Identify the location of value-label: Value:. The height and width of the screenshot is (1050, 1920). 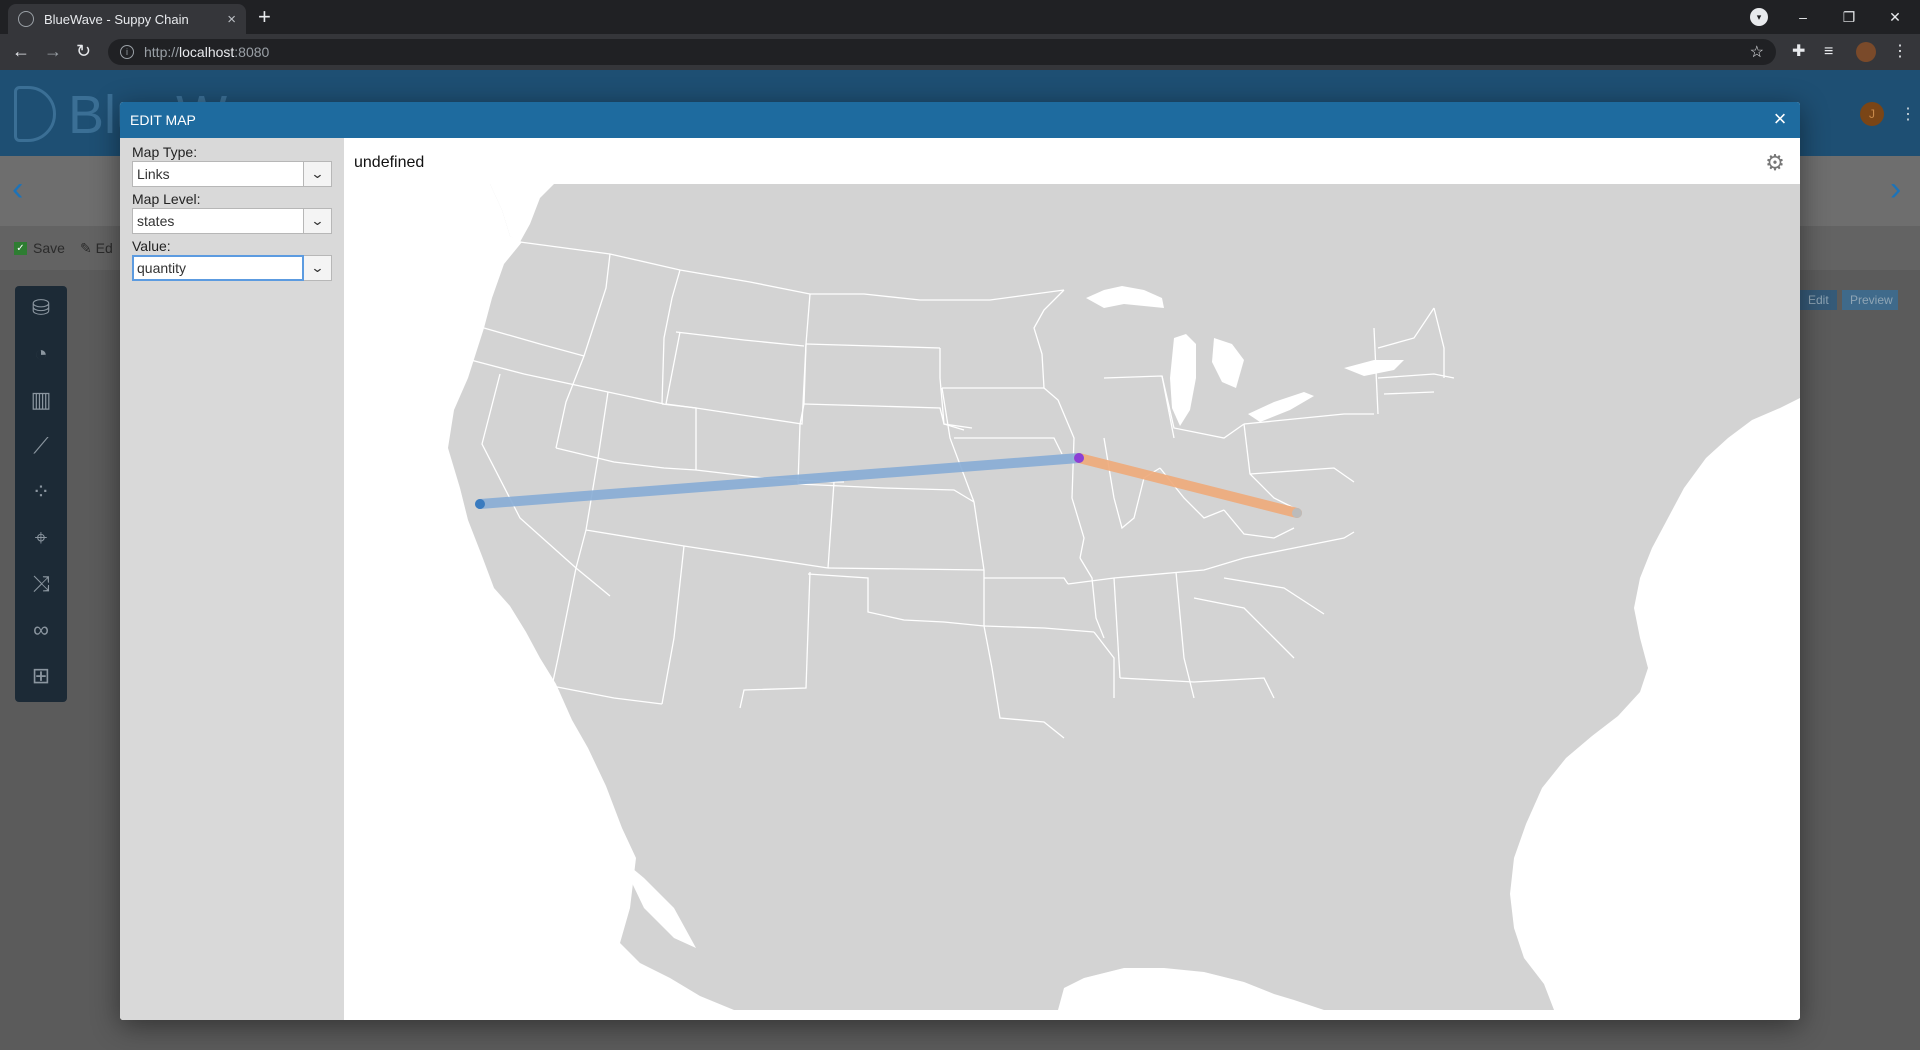
(151, 246).